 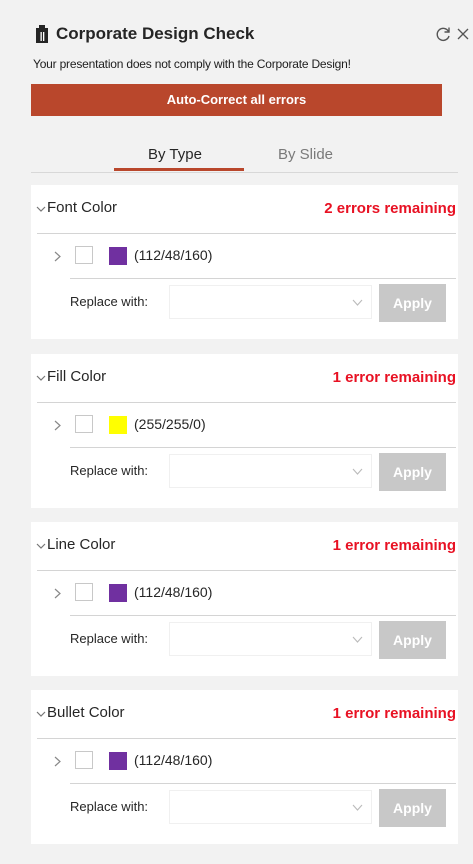 What do you see at coordinates (236, 100) in the screenshot?
I see `auto-correct-button: Auto-Correct all errors` at bounding box center [236, 100].